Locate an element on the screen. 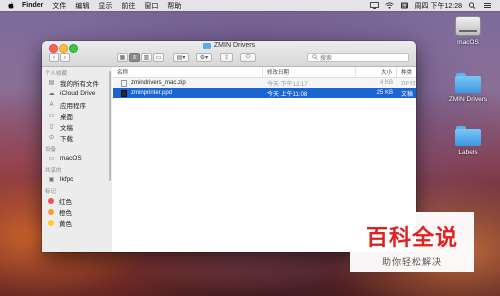 Image resolution: width=500 pixels, height=296 pixels. watermark-title: 百科全说 is located at coordinates (411, 237).